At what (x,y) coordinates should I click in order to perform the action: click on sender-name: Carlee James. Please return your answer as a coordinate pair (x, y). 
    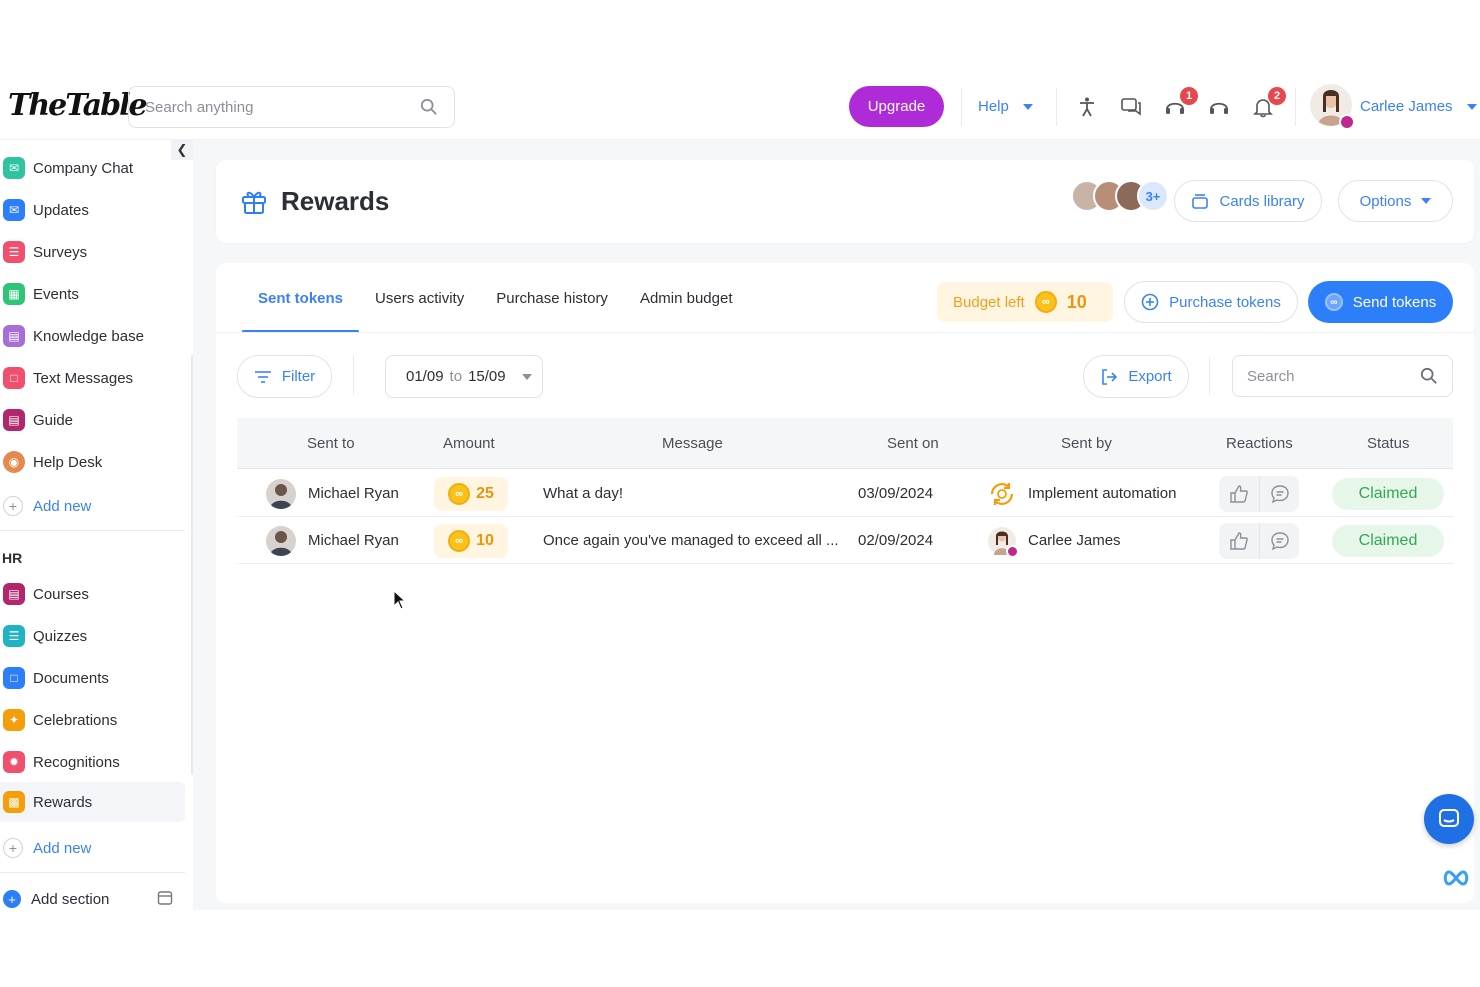
    Looking at the image, I should click on (1074, 540).